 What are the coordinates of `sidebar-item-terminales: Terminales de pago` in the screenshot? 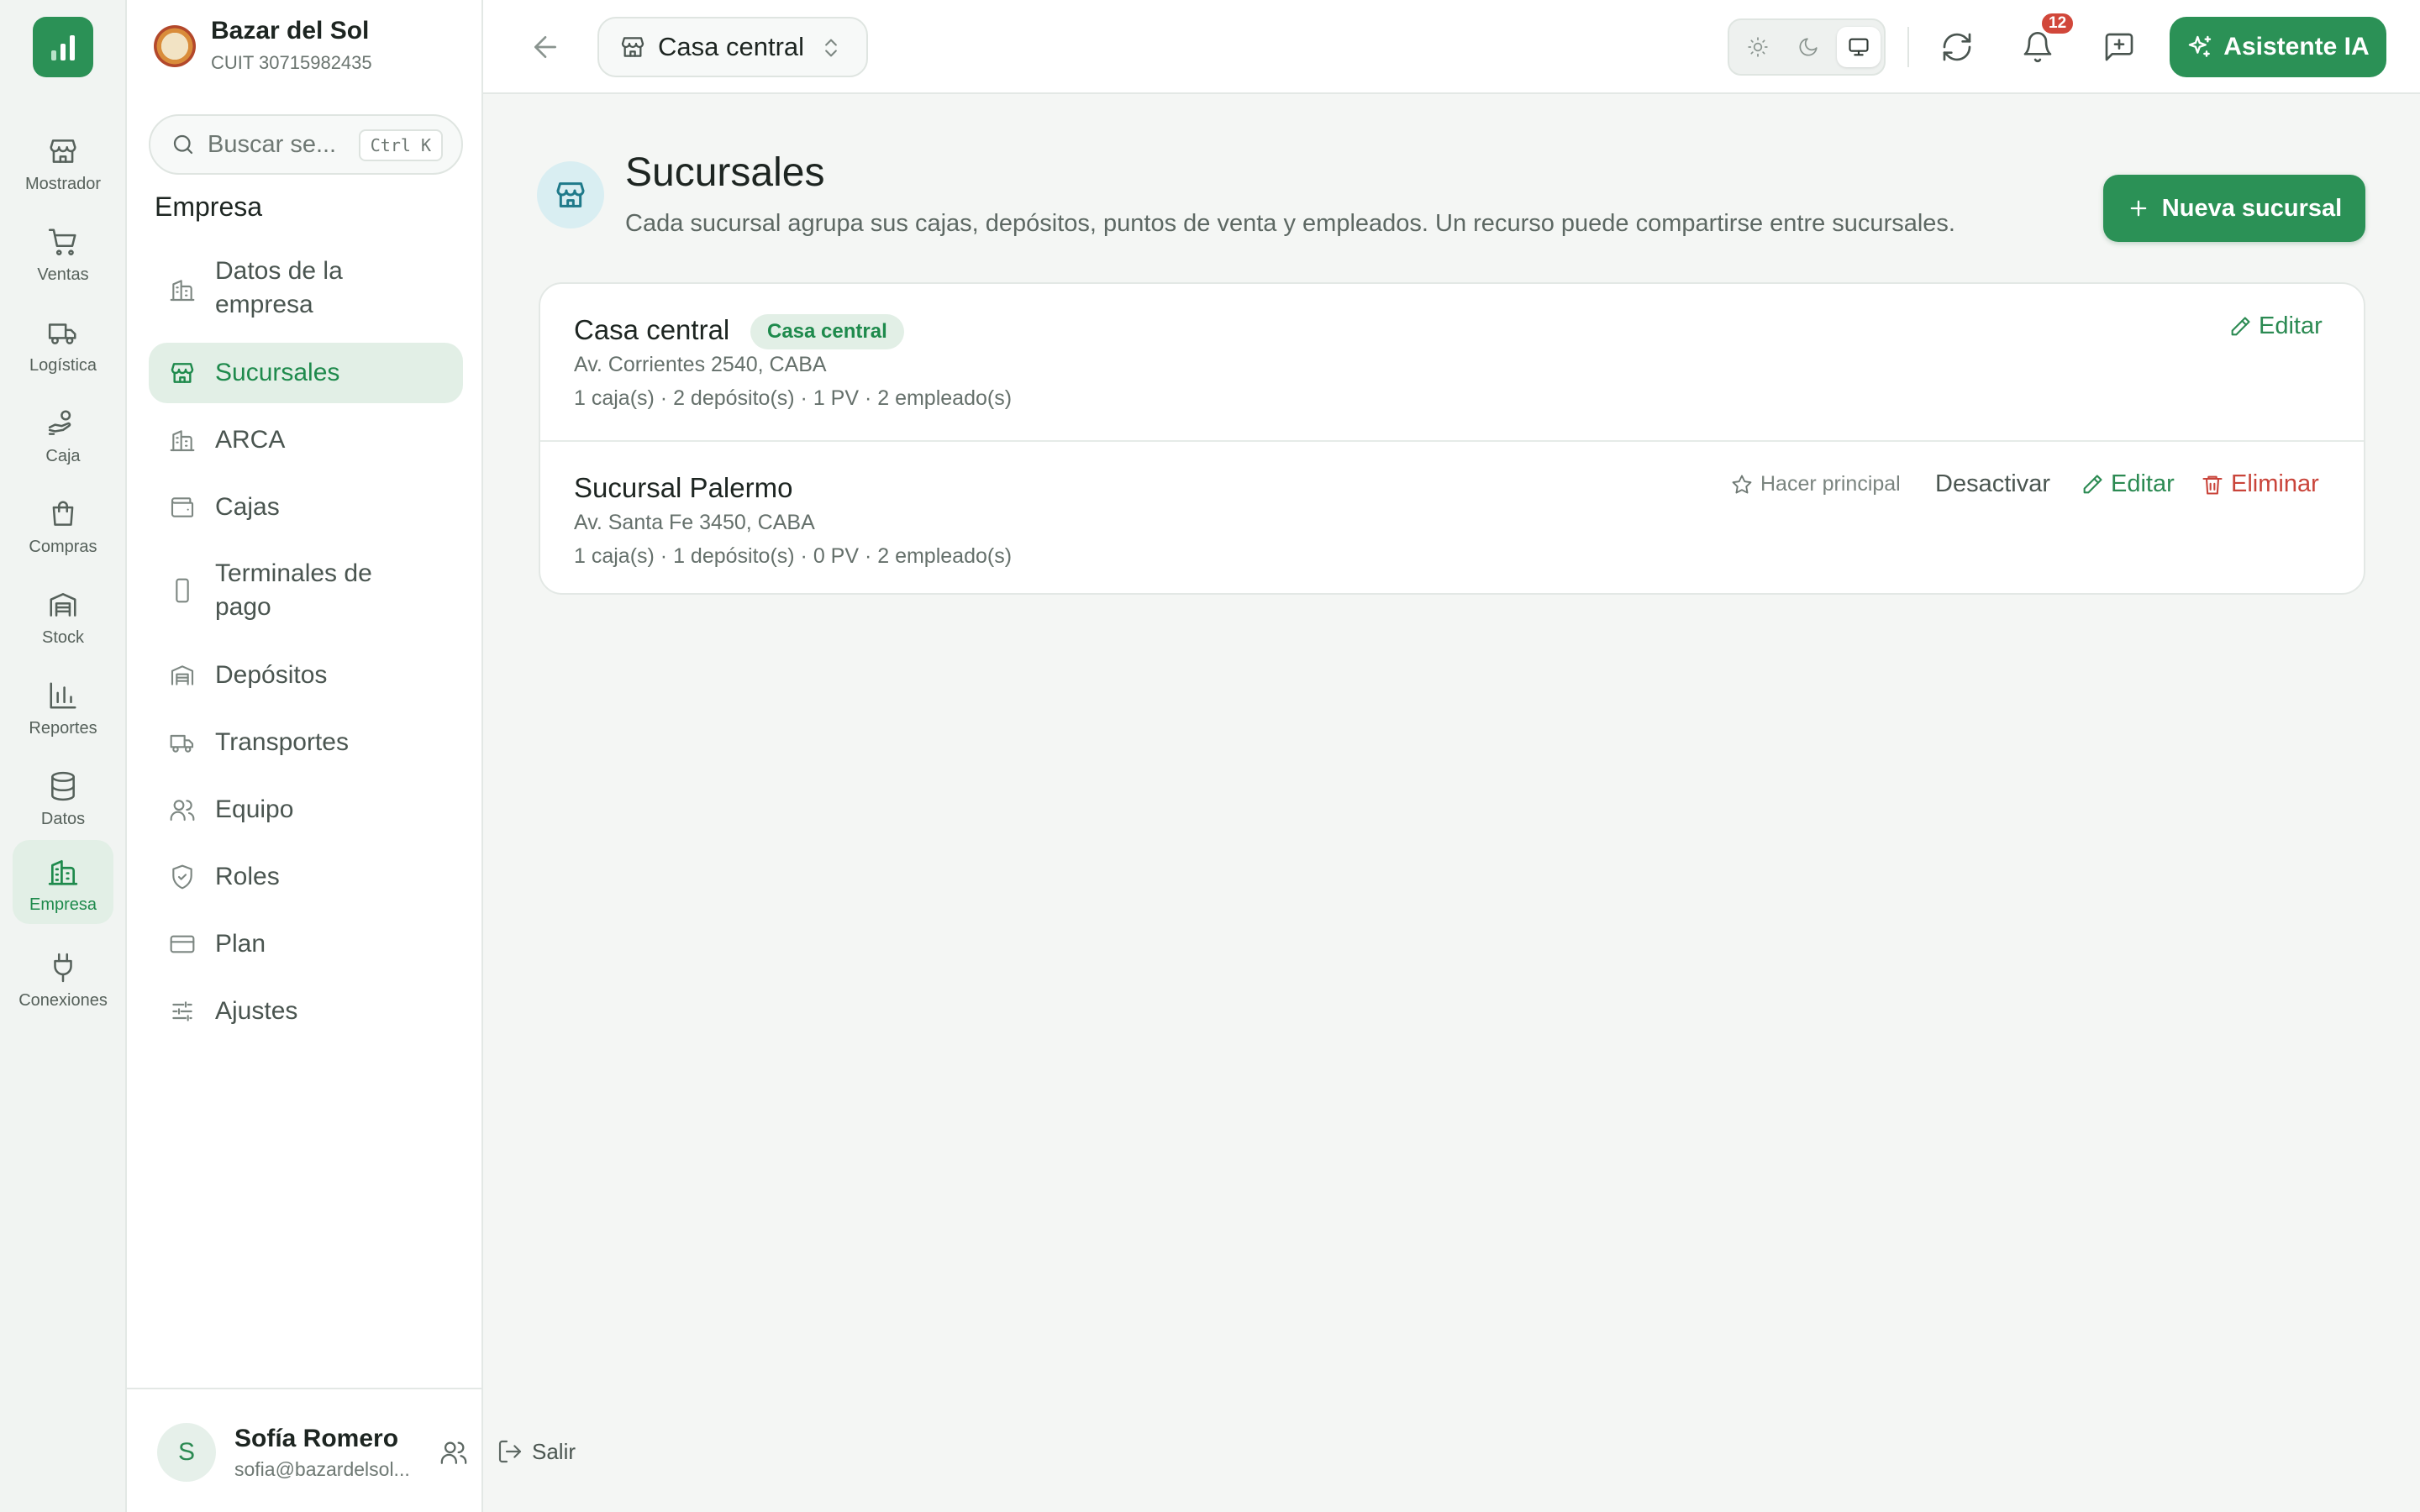 It's located at (306, 590).